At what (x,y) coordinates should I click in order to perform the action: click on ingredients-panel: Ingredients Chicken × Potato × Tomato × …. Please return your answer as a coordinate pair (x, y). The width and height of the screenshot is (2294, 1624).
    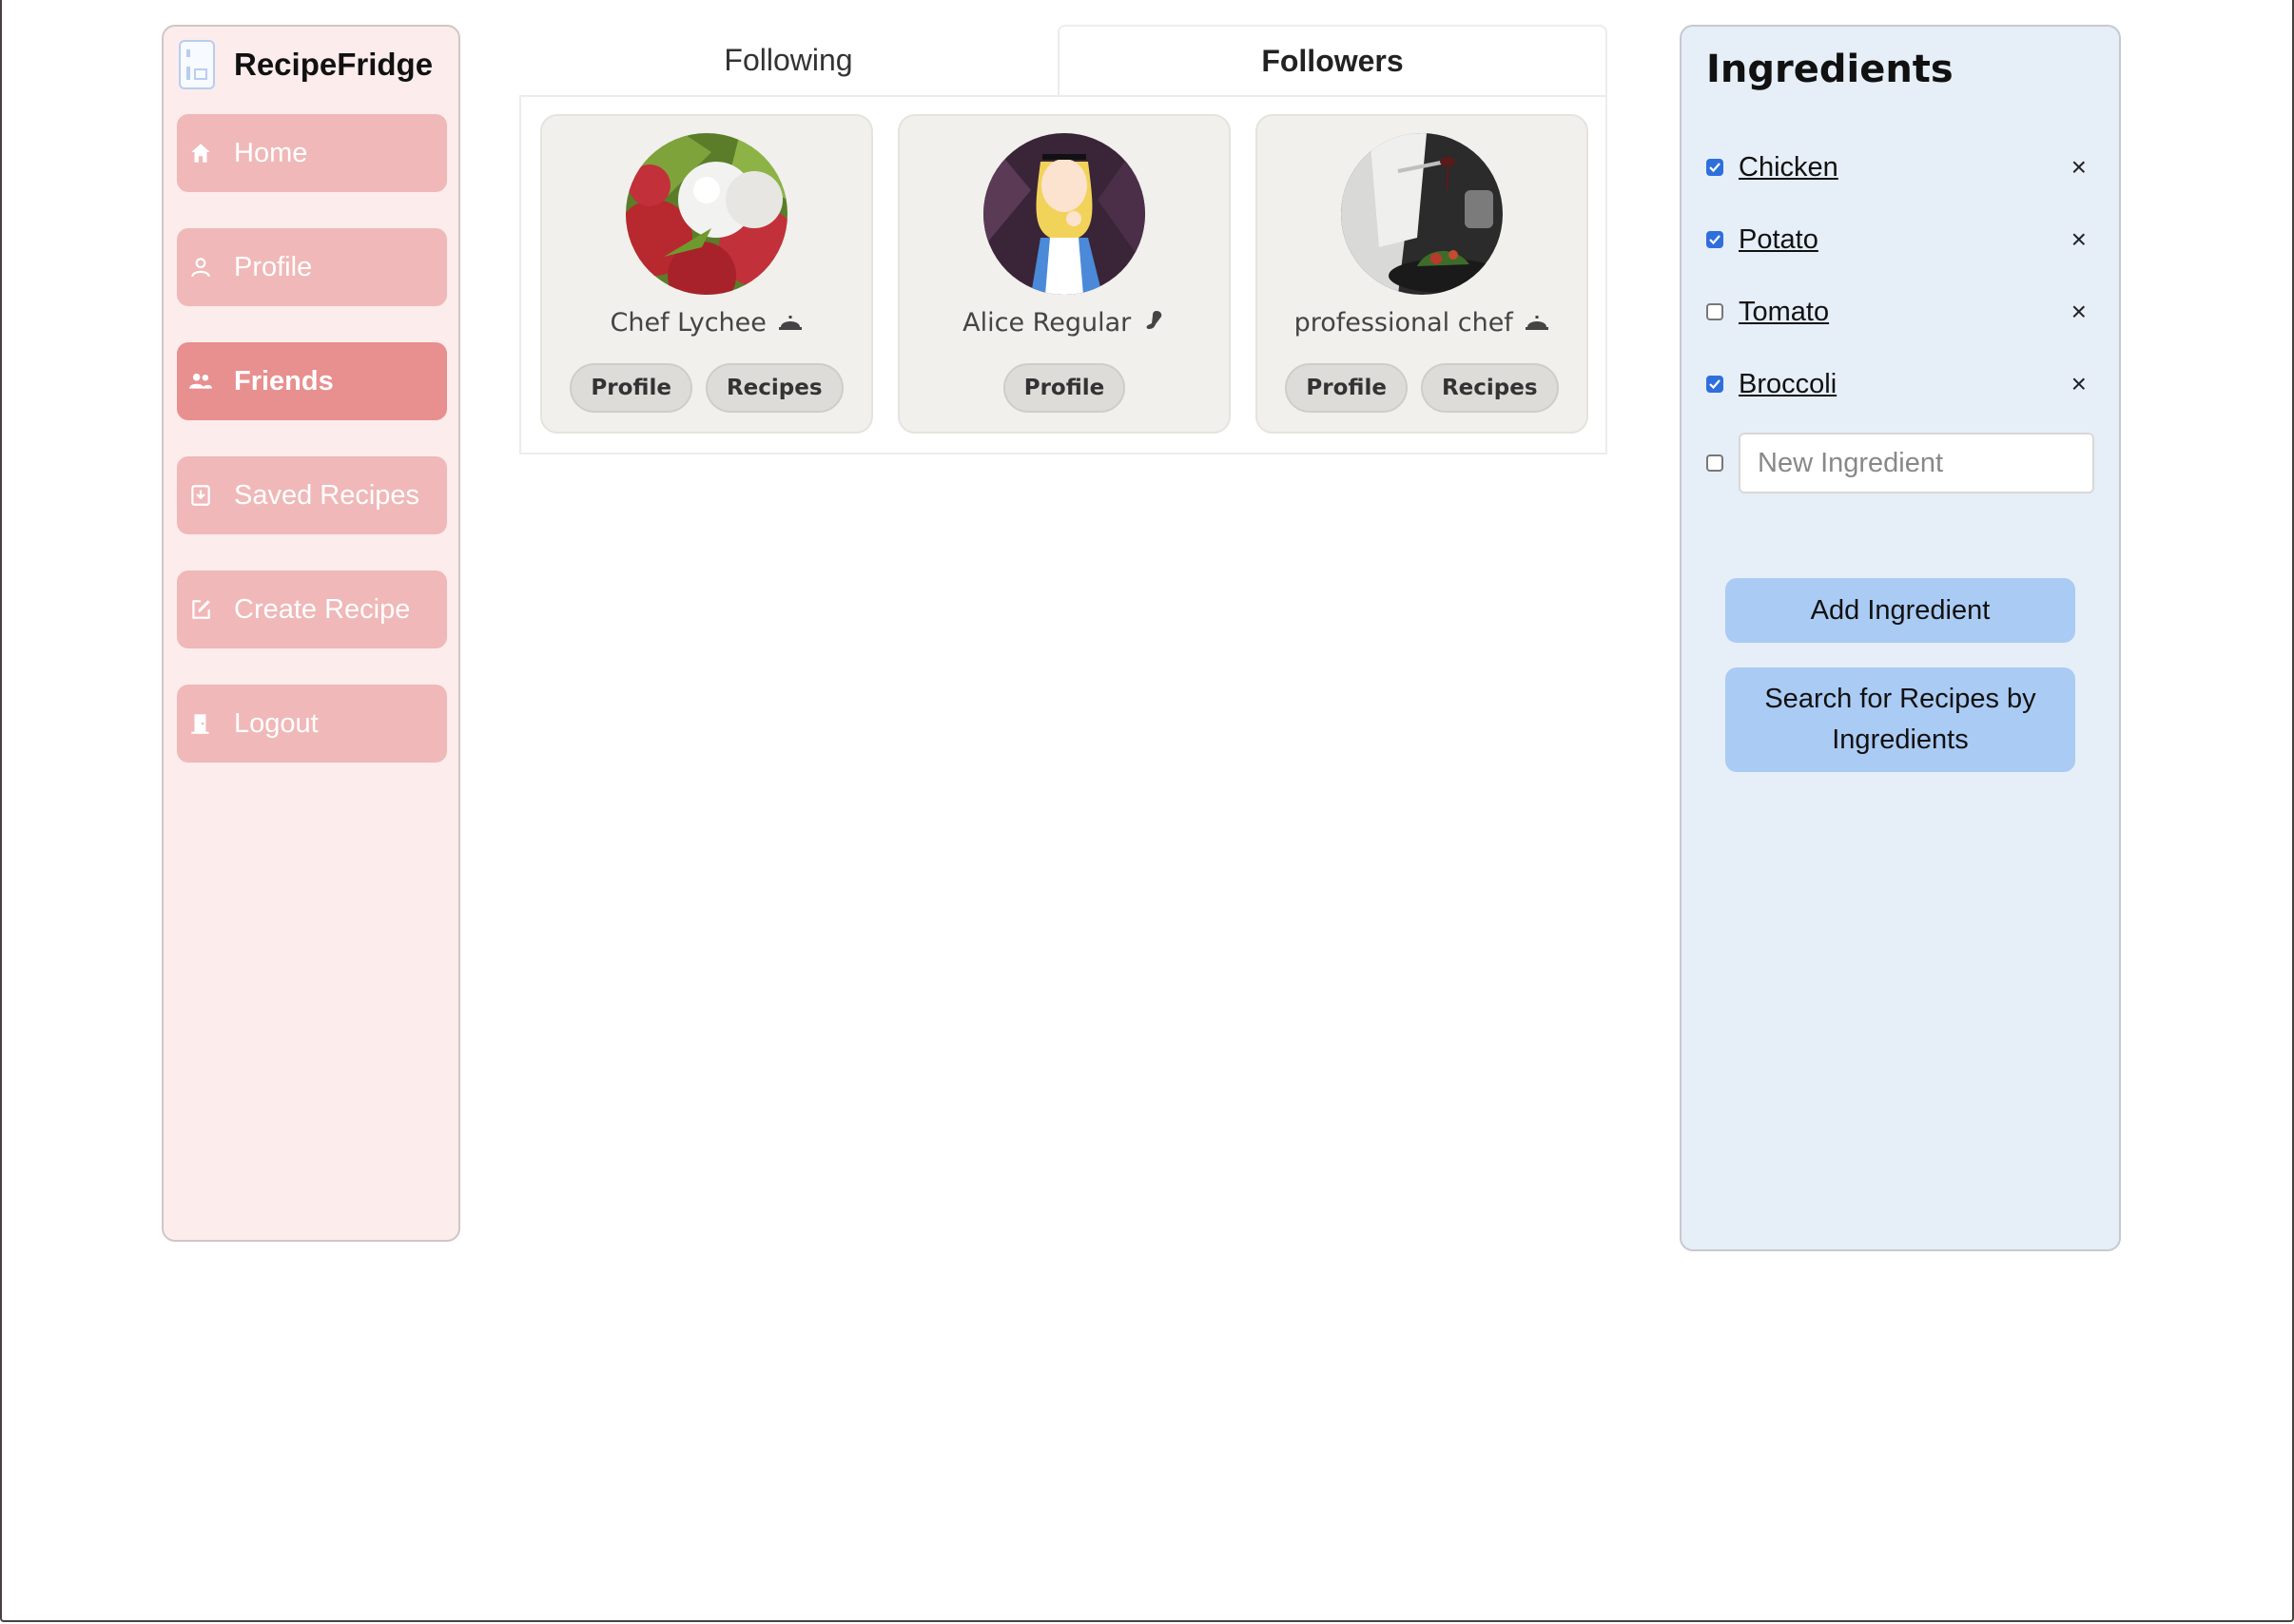
    Looking at the image, I should click on (1900, 638).